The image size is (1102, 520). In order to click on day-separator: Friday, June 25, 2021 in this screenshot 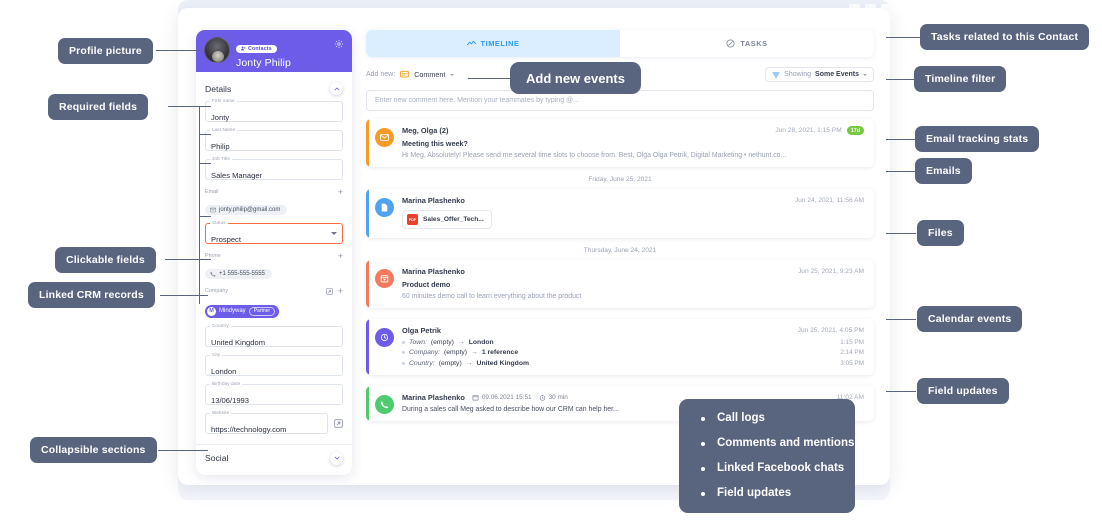, I will do `click(620, 179)`.